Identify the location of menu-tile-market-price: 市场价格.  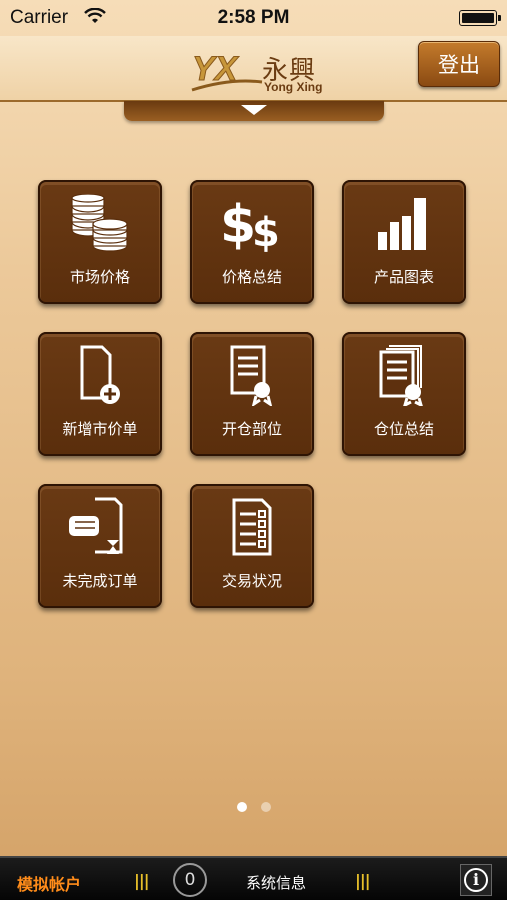
(100, 242).